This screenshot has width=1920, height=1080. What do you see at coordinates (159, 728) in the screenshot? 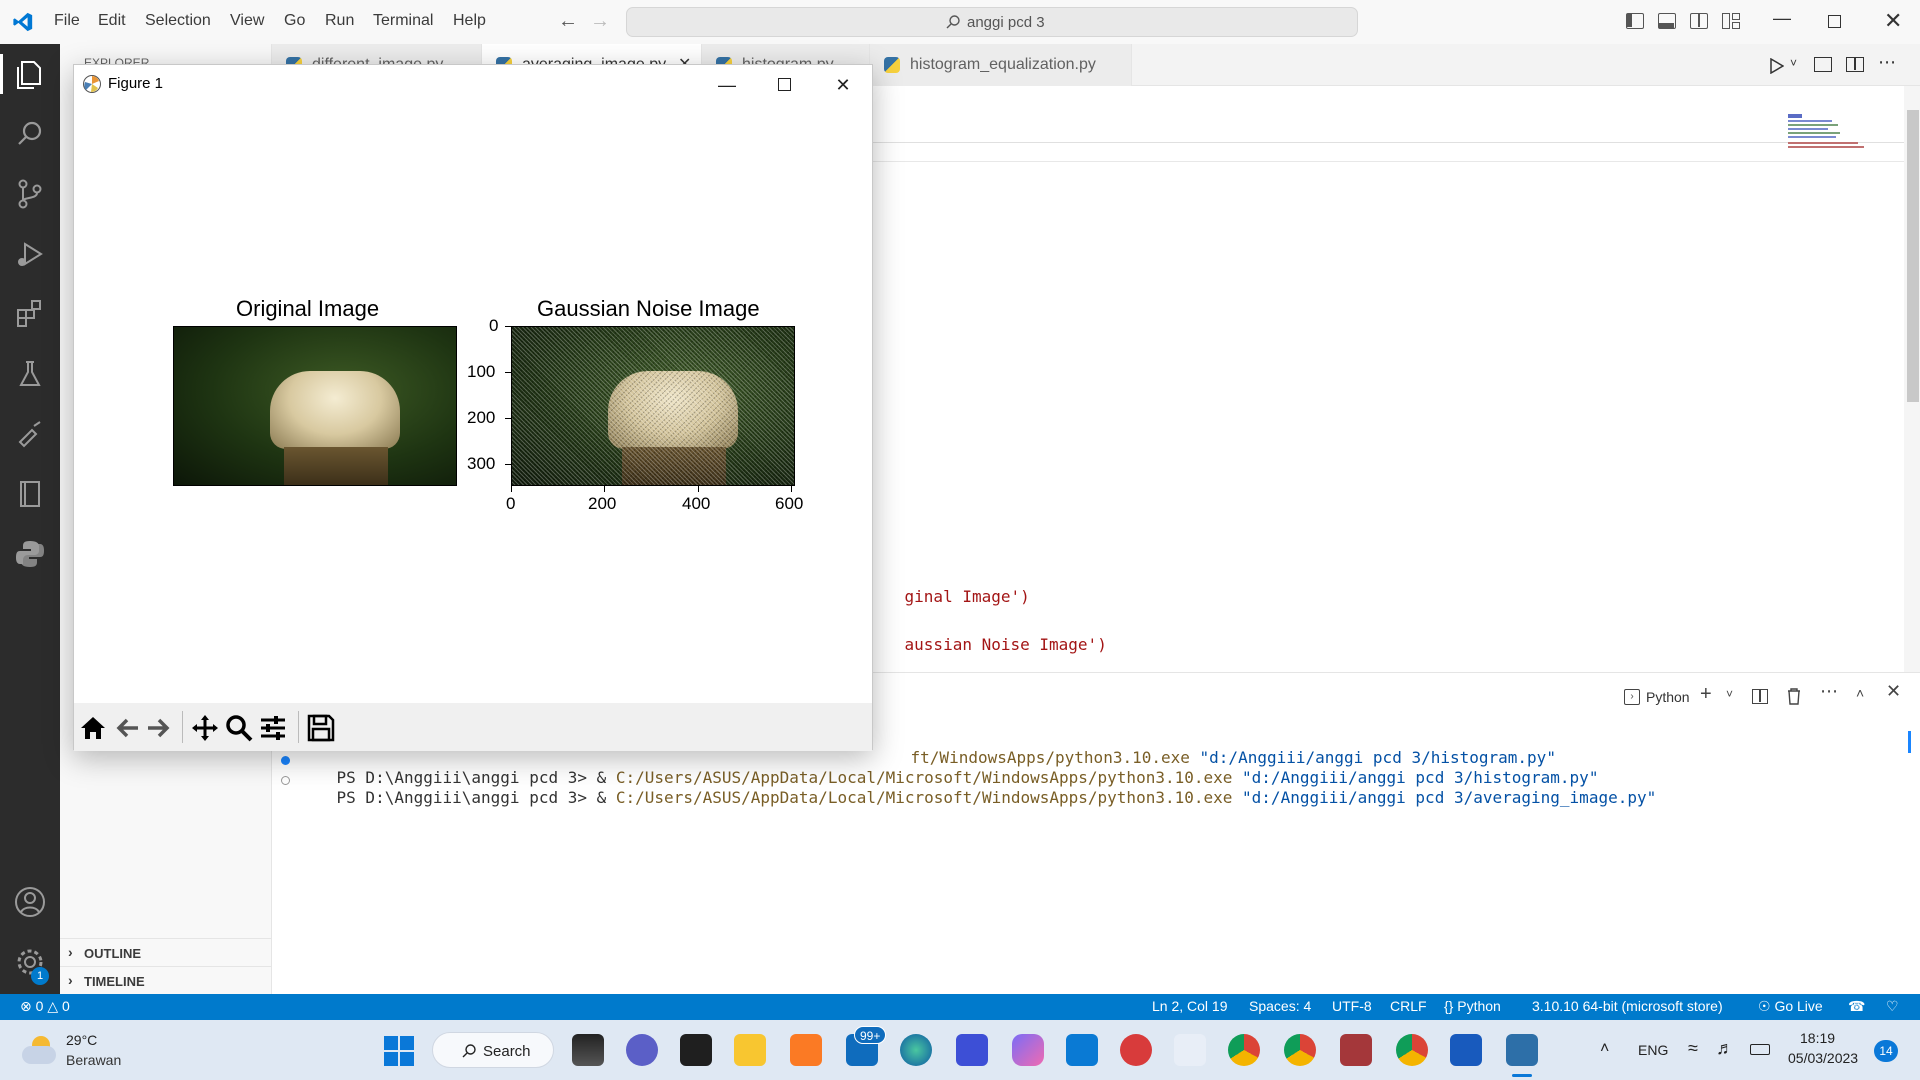
I see `forward-arrow-icon` at bounding box center [159, 728].